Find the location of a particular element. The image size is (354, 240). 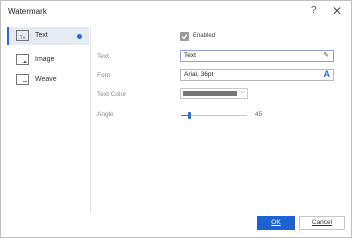

dialog-title: Watermark is located at coordinates (27, 11).